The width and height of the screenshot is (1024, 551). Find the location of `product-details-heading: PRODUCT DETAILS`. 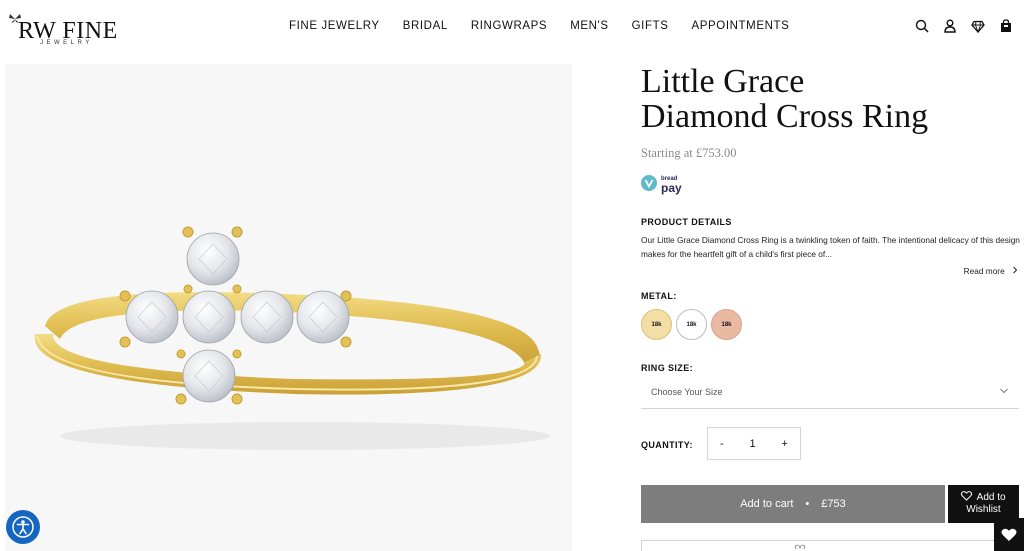

product-details-heading: PRODUCT DETAILS is located at coordinates (686, 222).